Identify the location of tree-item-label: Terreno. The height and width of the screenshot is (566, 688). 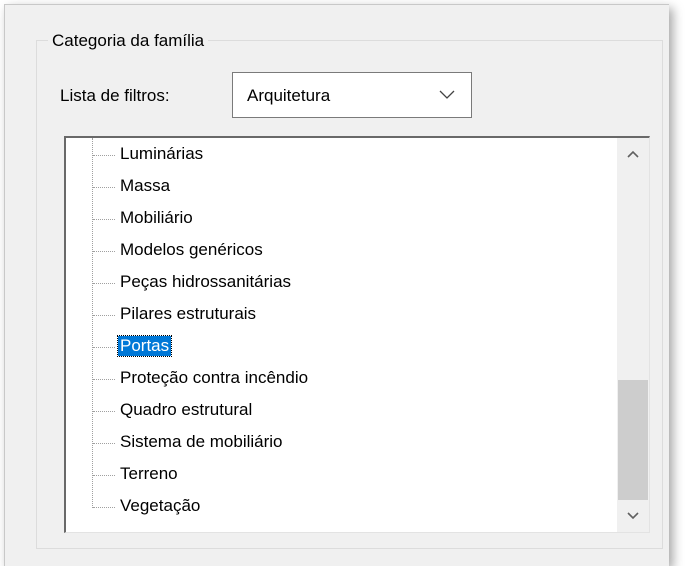
(149, 473).